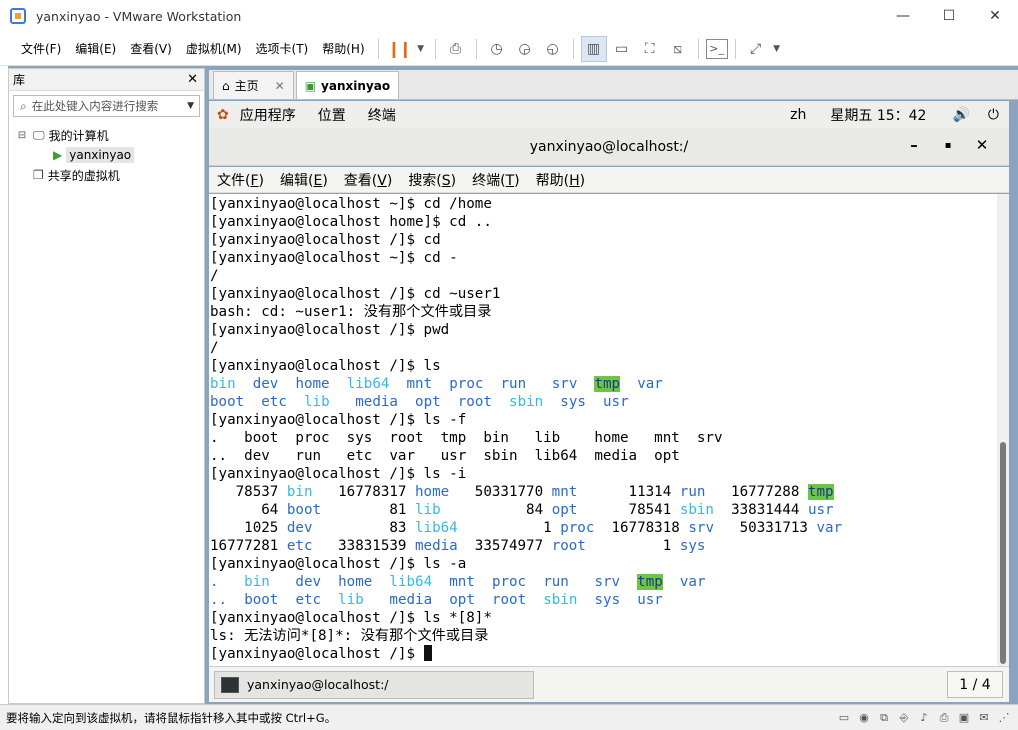  I want to click on terminal-text: 78541, so click(628, 510).